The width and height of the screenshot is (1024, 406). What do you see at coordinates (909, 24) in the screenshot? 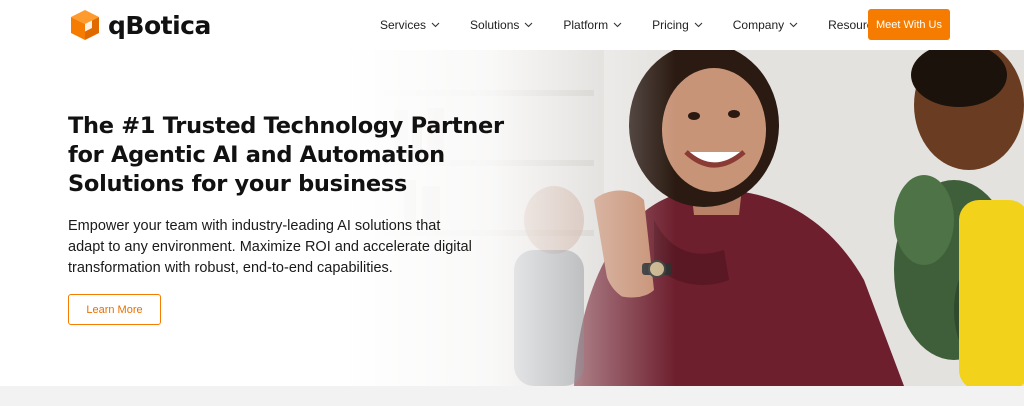
I see `meet-with-us-button: Meet With Us` at bounding box center [909, 24].